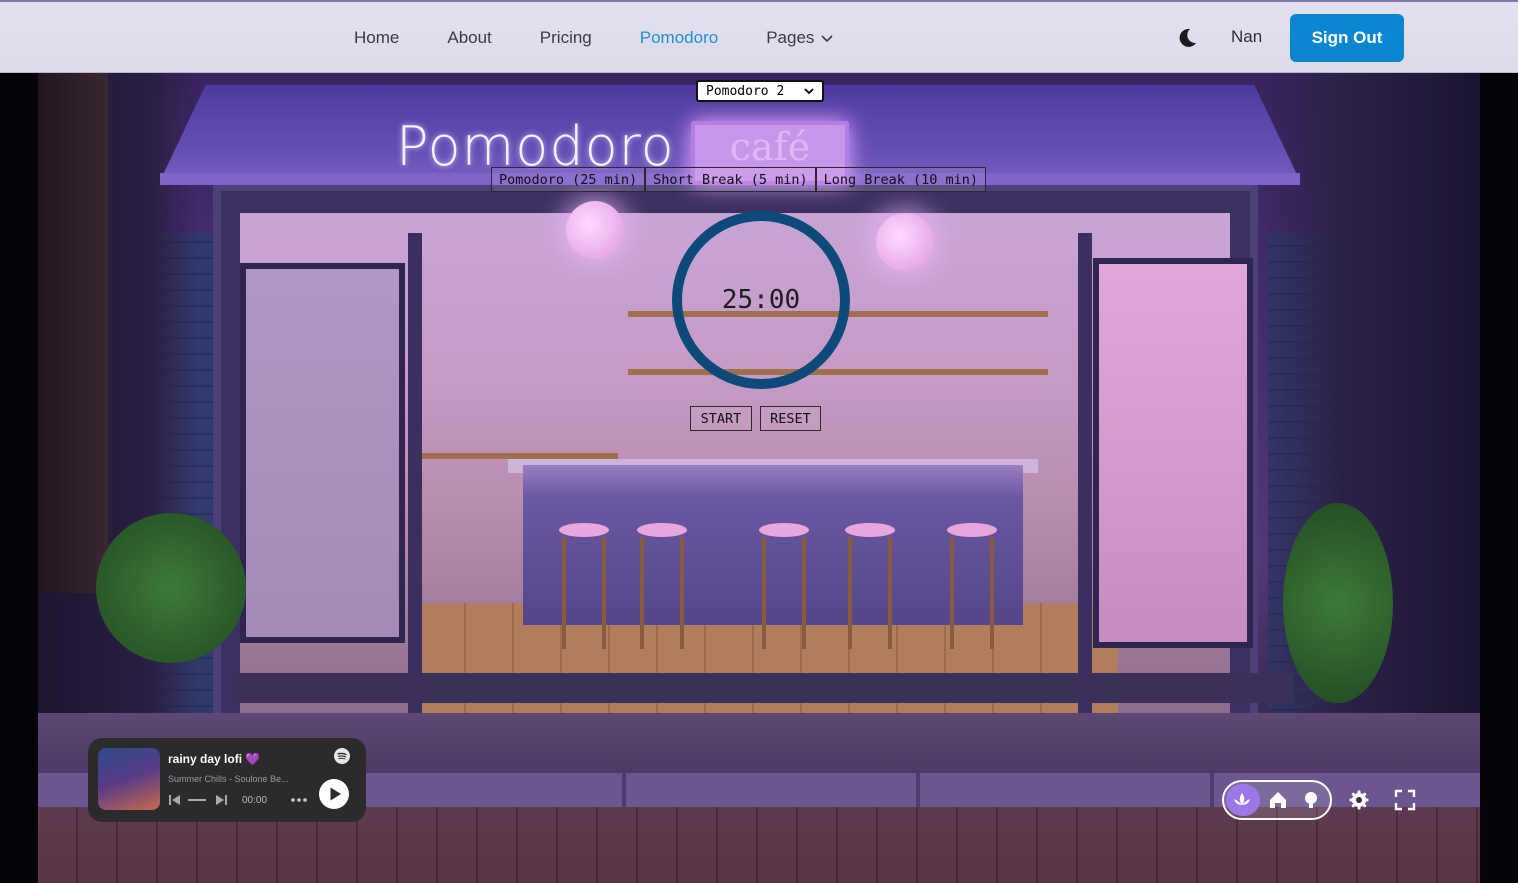 The width and height of the screenshot is (1518, 883). I want to click on preset-select-value: Pomodoro 2, so click(745, 91).